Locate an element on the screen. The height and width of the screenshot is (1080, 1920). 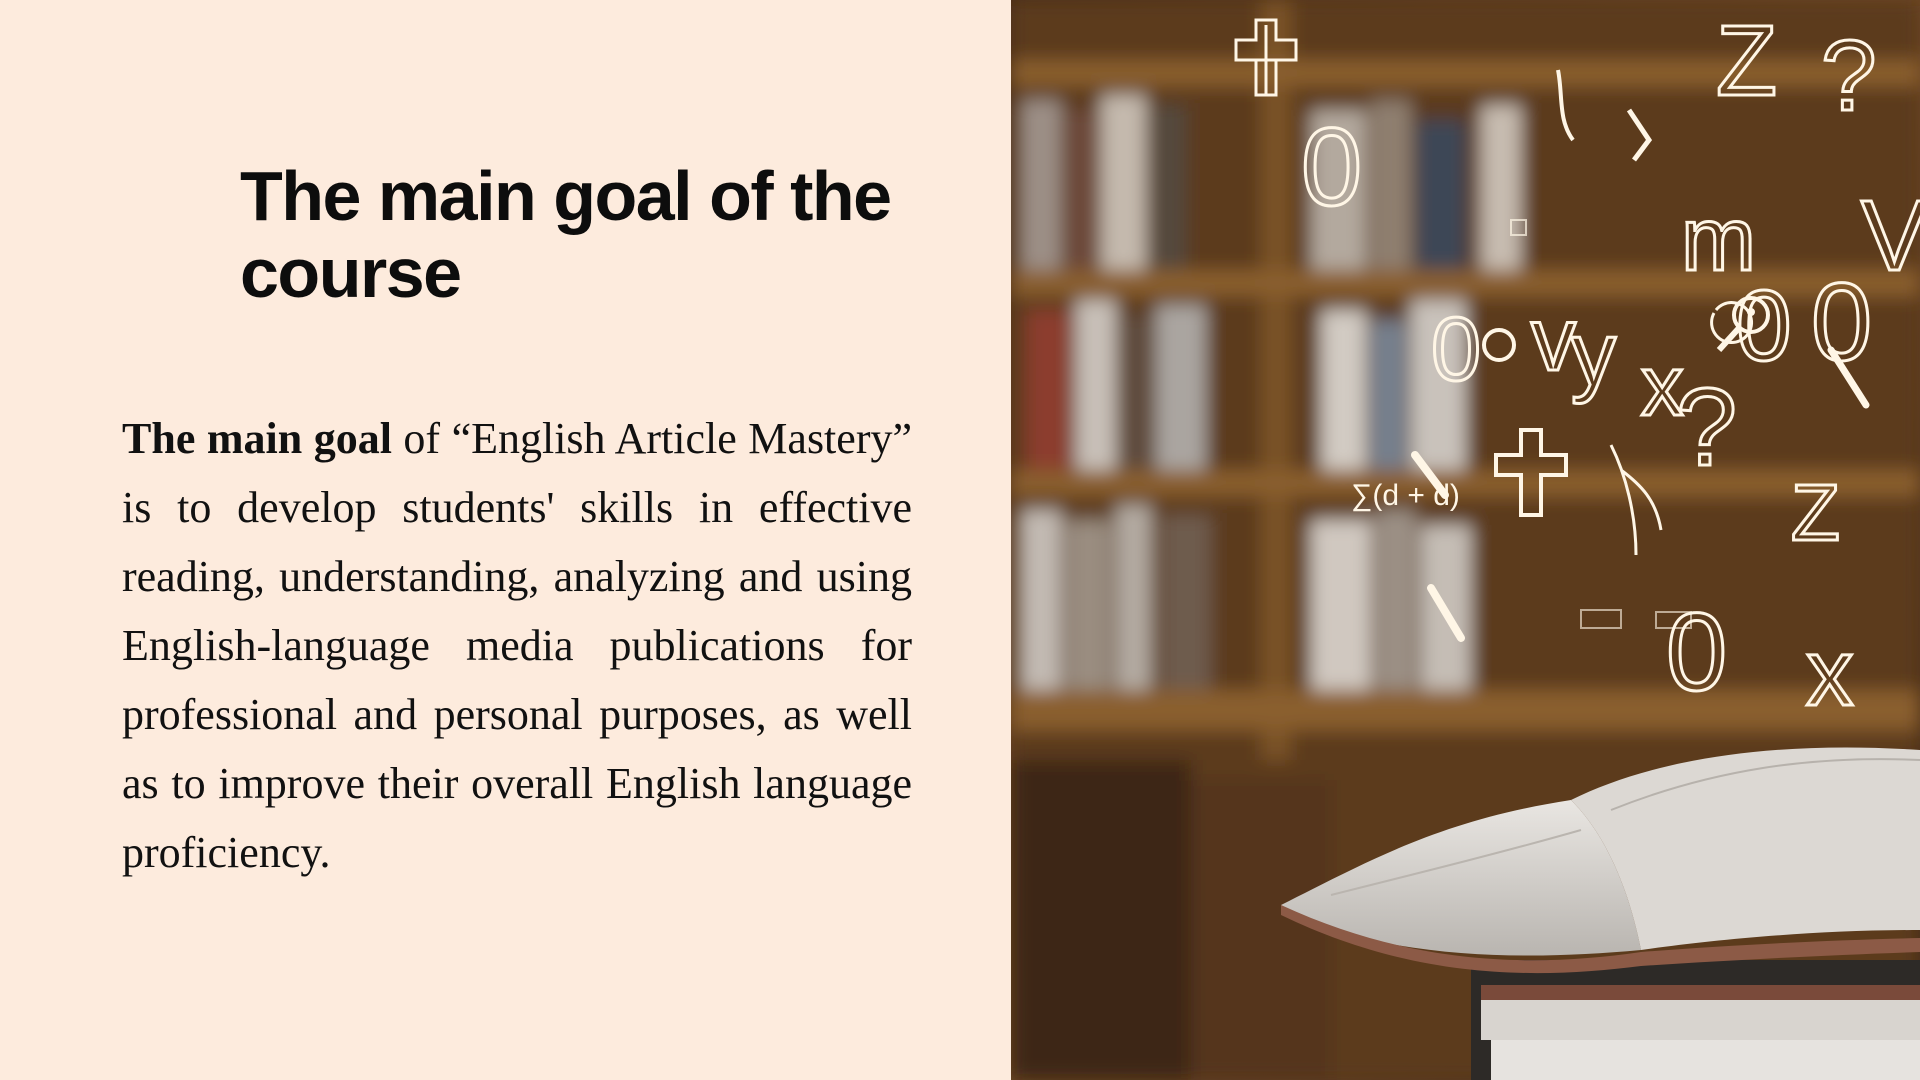
svg-text: V is located at coordinates (1890, 236).